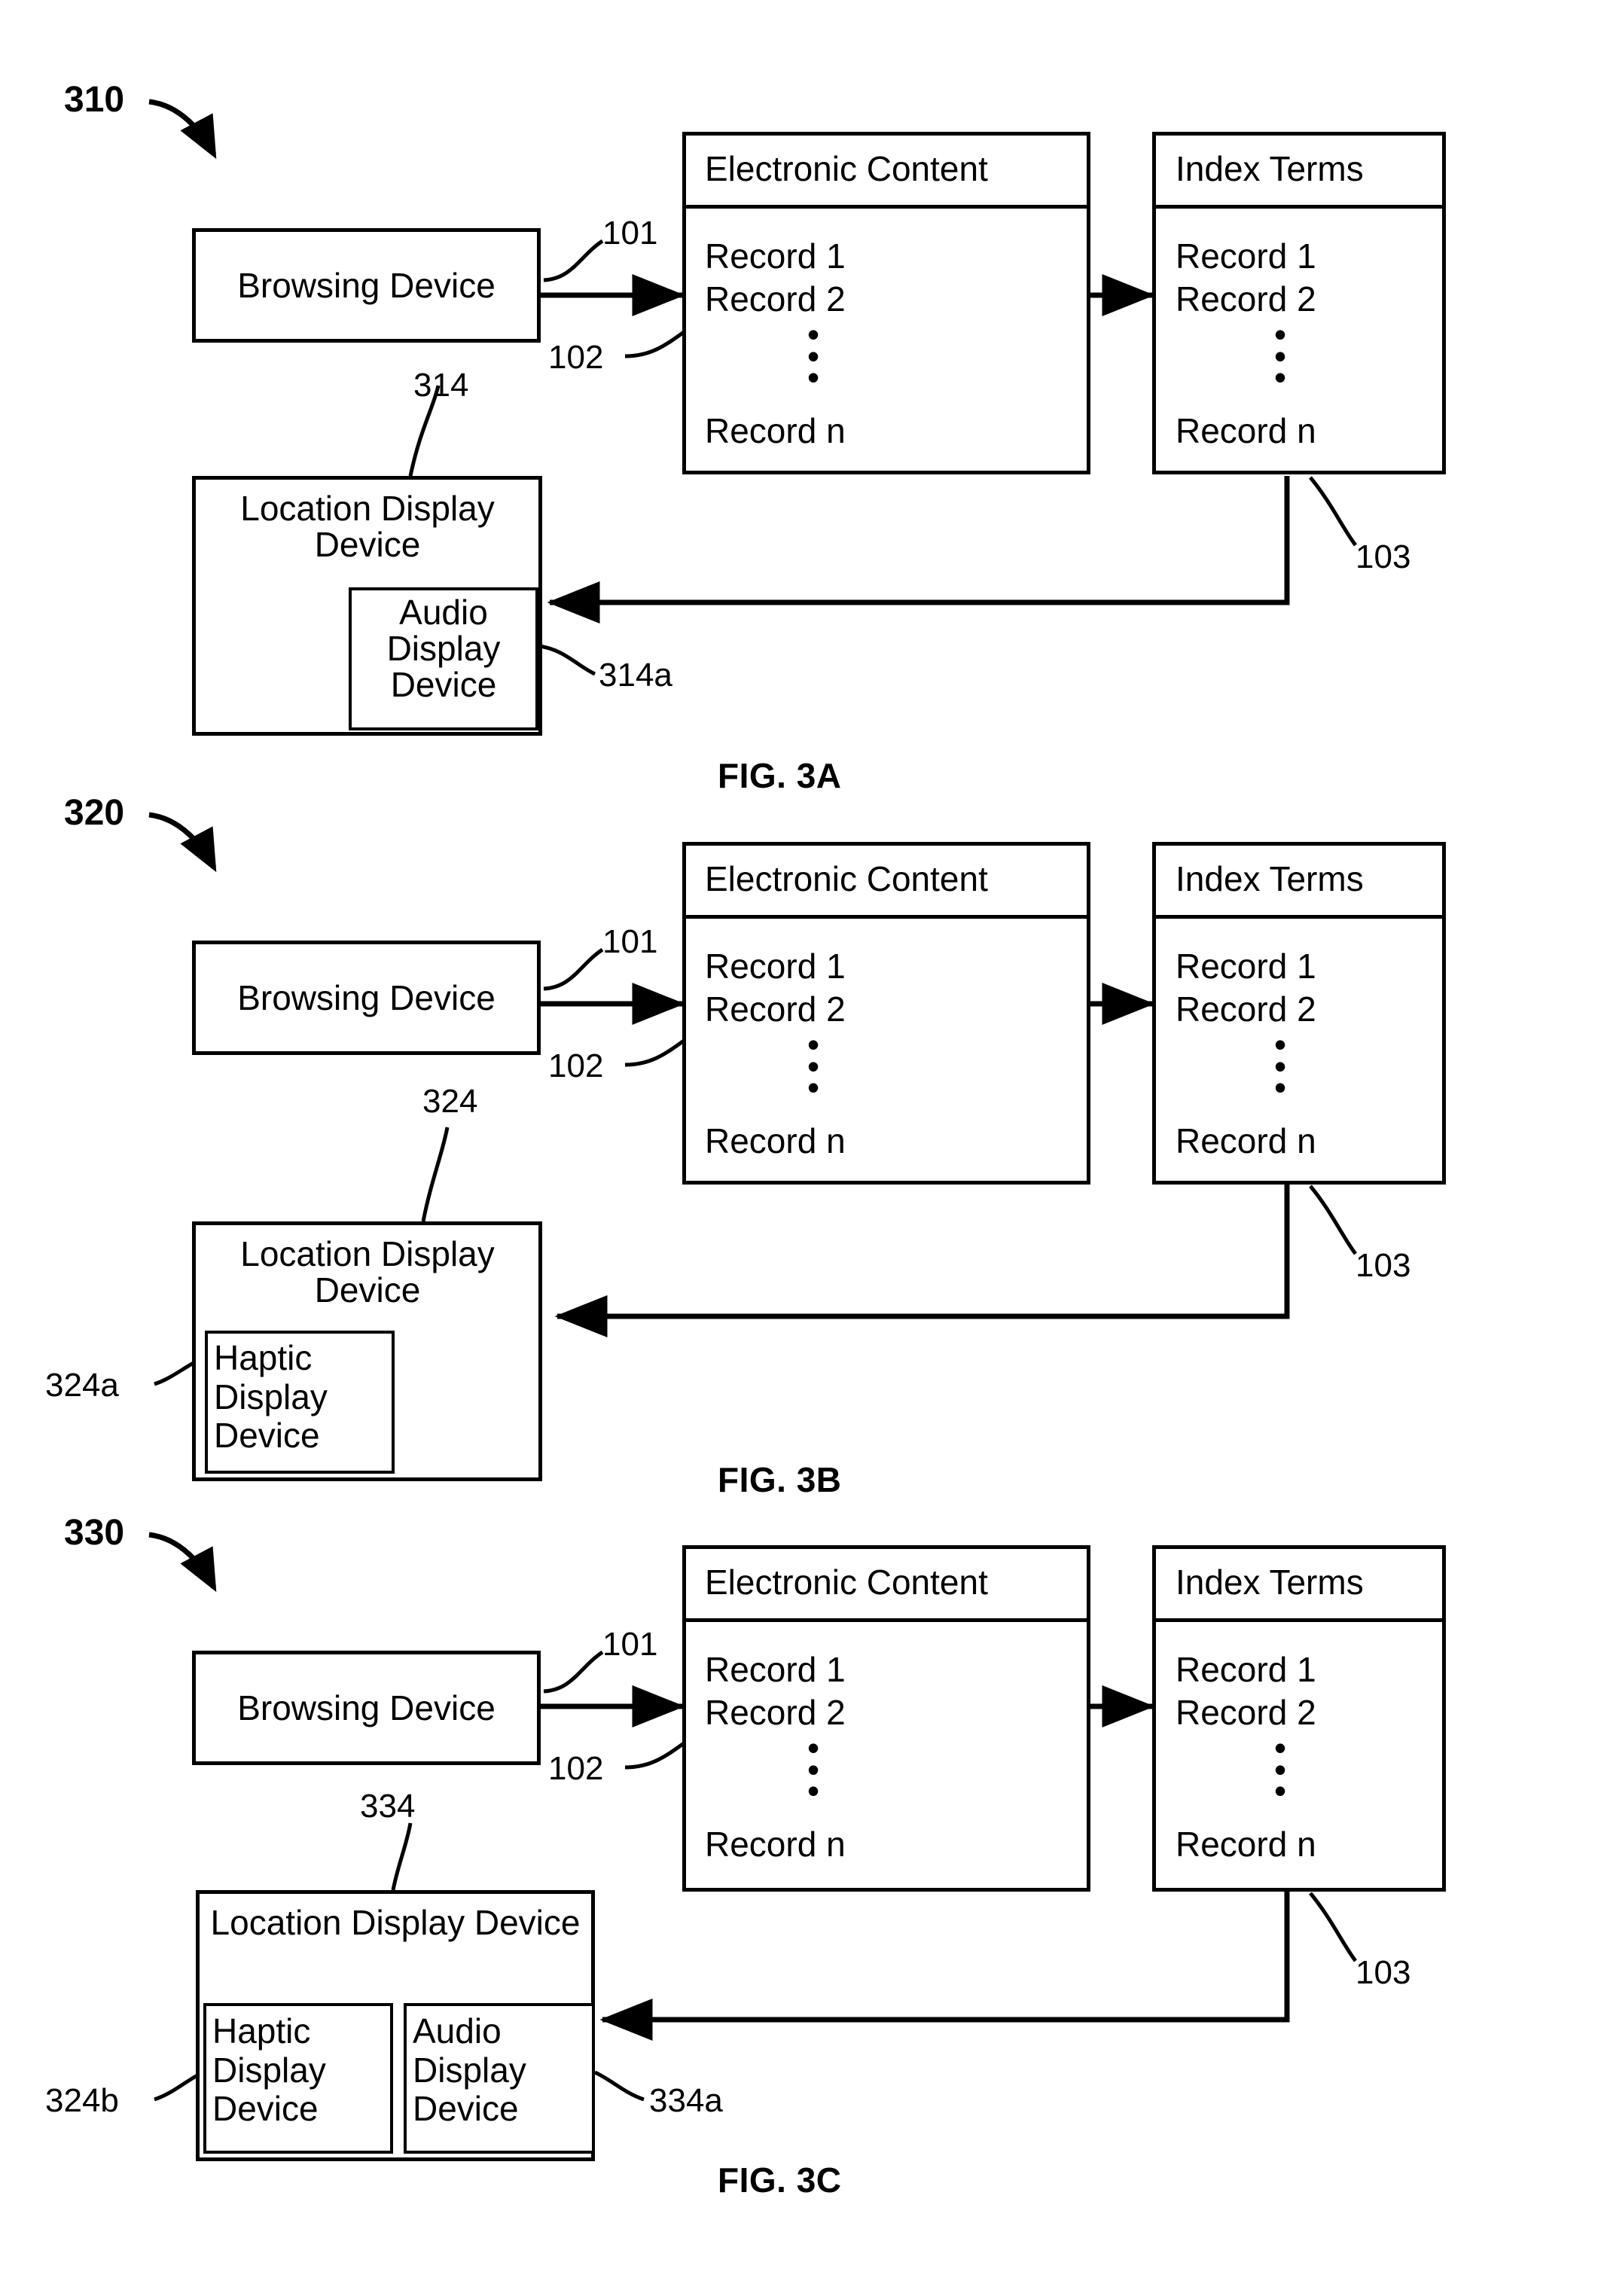  Describe the element at coordinates (1333, 511) in the screenshot. I see `leader-103-3a` at that location.